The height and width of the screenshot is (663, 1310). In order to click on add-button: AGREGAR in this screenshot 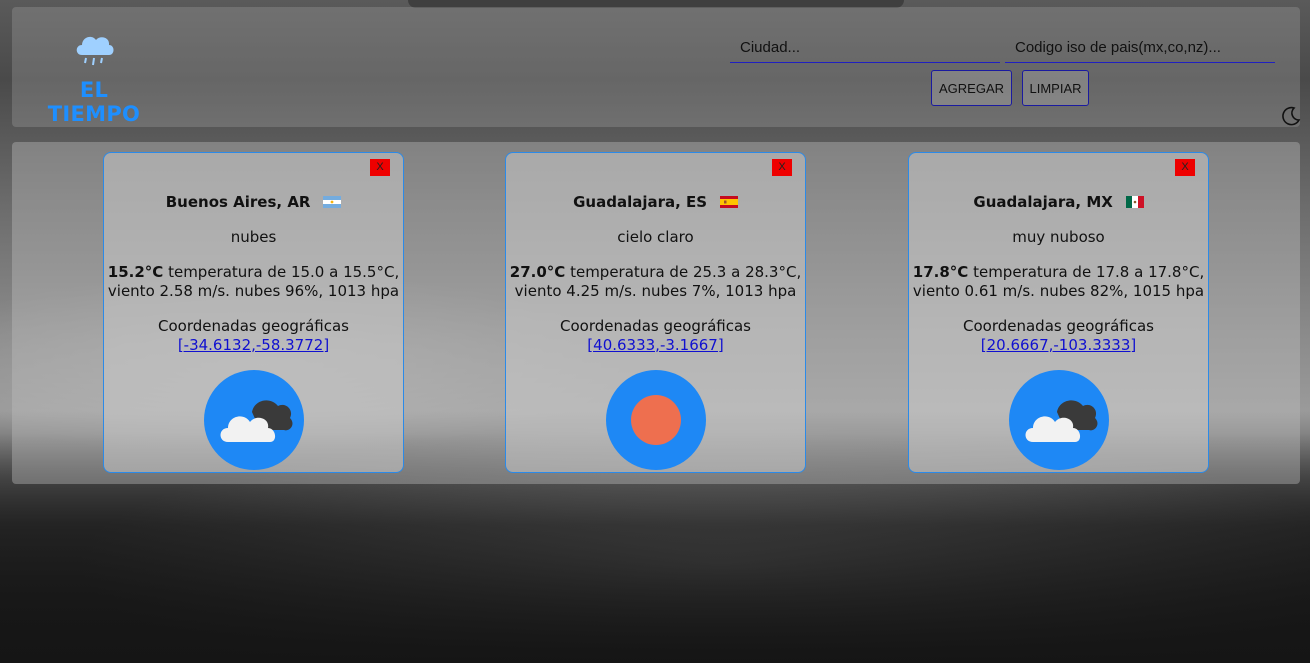, I will do `click(971, 88)`.